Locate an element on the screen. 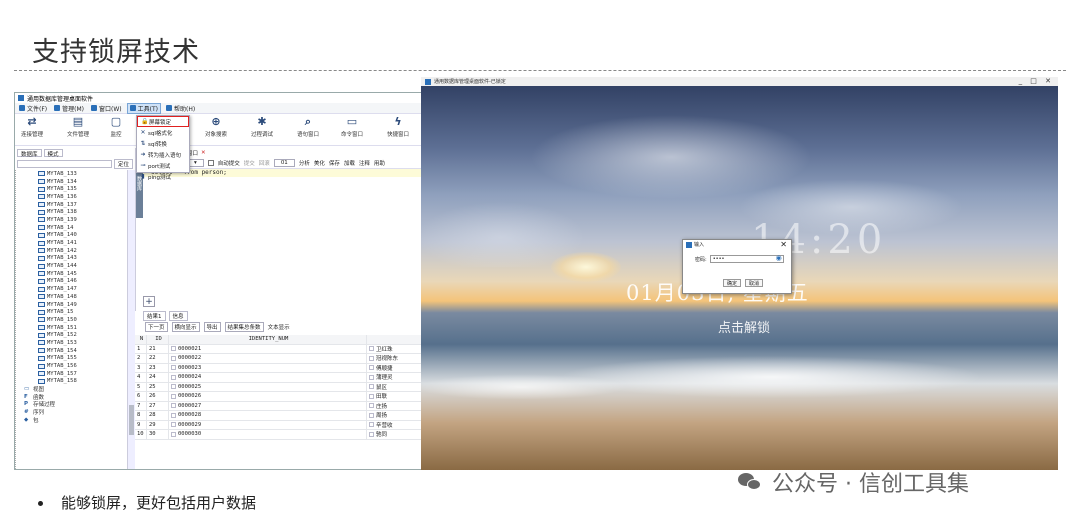 Image resolution: width=1080 pixels, height=525 pixels. table-cell: 0000024 is located at coordinates (268, 377).